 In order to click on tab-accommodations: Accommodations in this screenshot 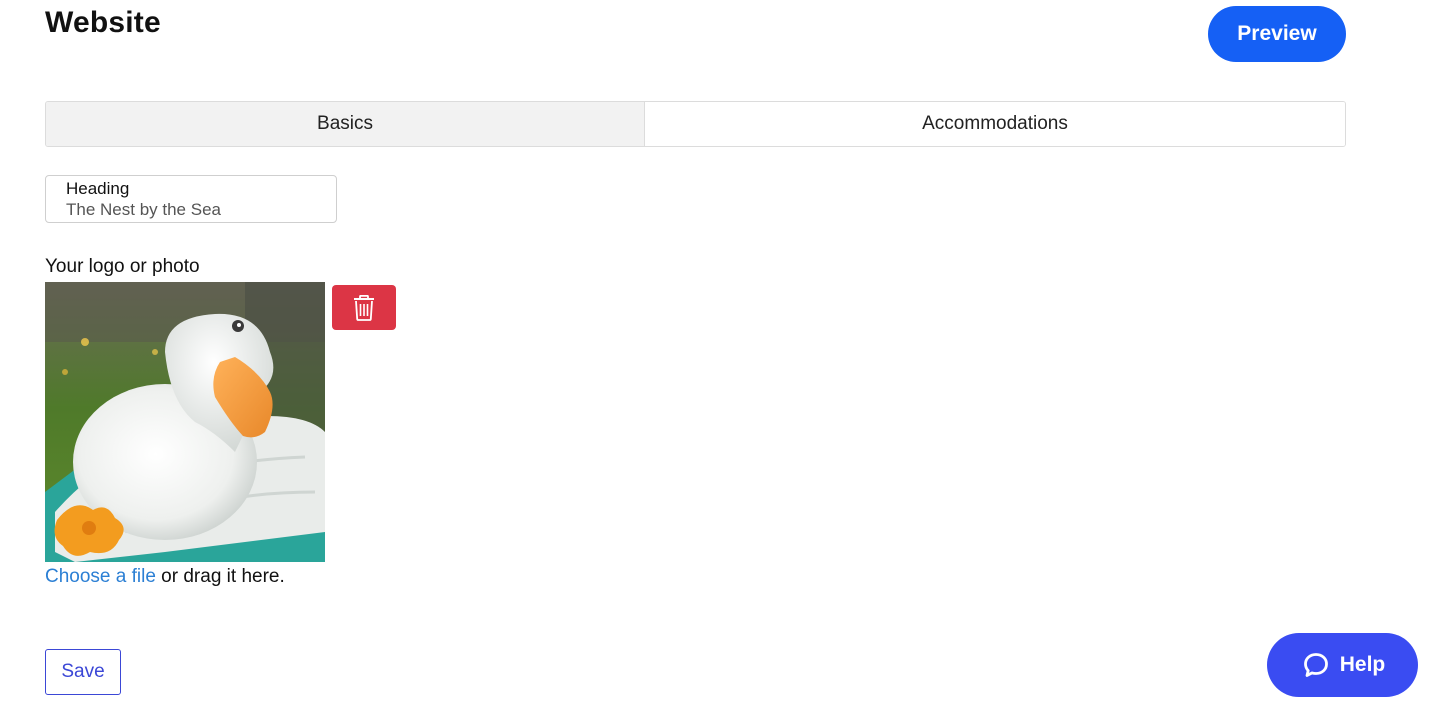, I will do `click(995, 124)`.